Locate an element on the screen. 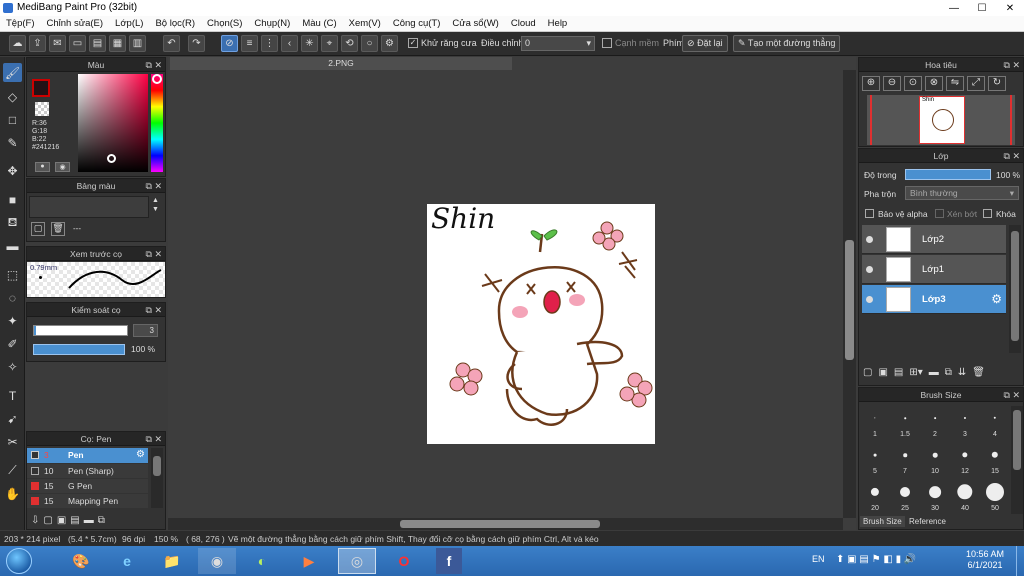 The height and width of the screenshot is (576, 1024). layer-opacity-slider is located at coordinates (948, 174).